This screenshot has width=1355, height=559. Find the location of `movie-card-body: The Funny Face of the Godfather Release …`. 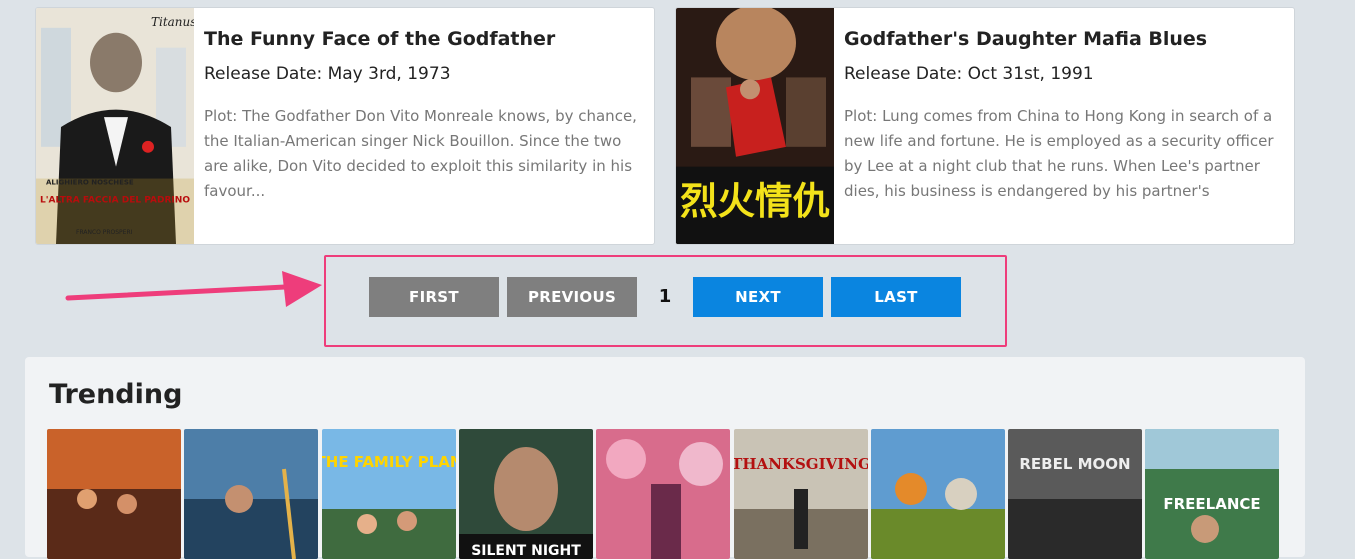

movie-card-body: The Funny Face of the Godfather Release … is located at coordinates (424, 126).